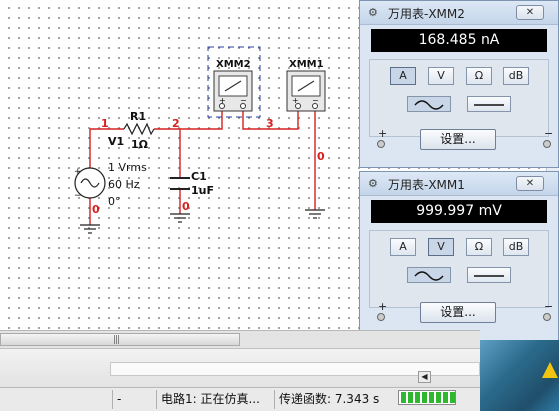  Describe the element at coordinates (186, 206) in the screenshot. I see `node-label-ground-cap: 0` at that location.